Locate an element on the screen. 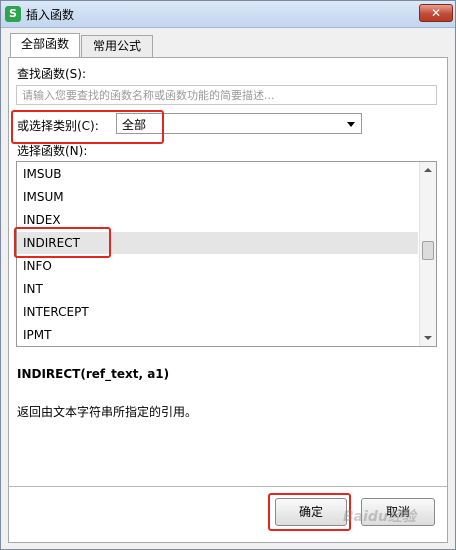 Image resolution: width=456 pixels, height=550 pixels. scroll-up-icon is located at coordinates (428, 170).